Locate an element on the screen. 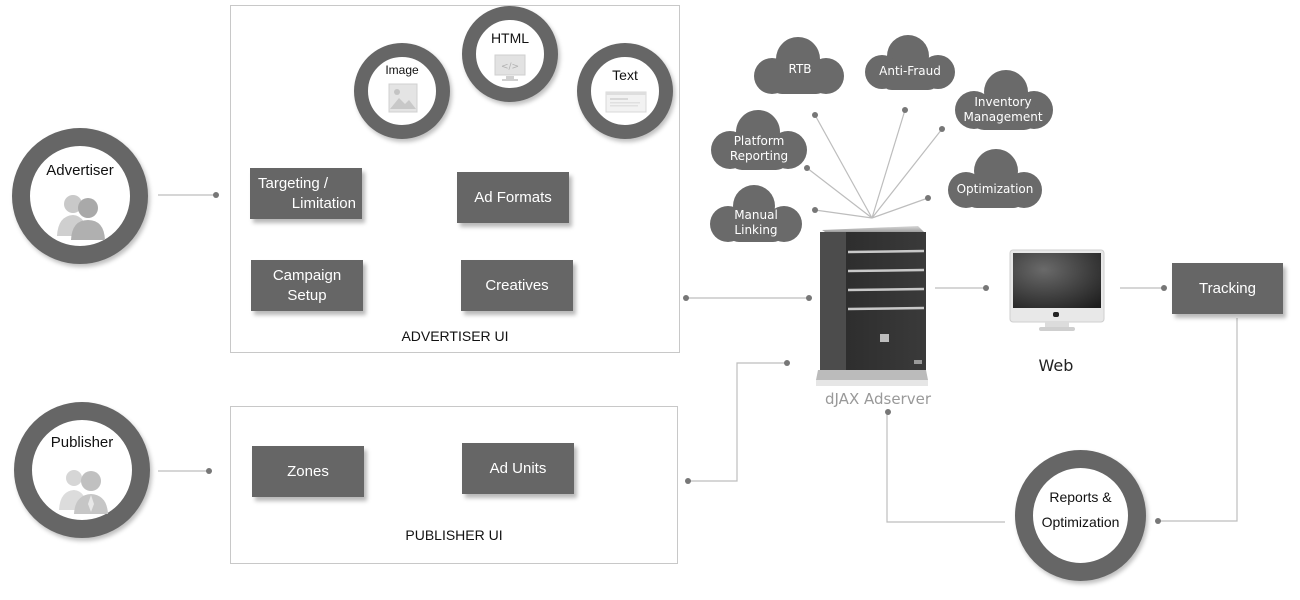  advertiser-ui-title: ADVERTISER UI is located at coordinates (455, 336).